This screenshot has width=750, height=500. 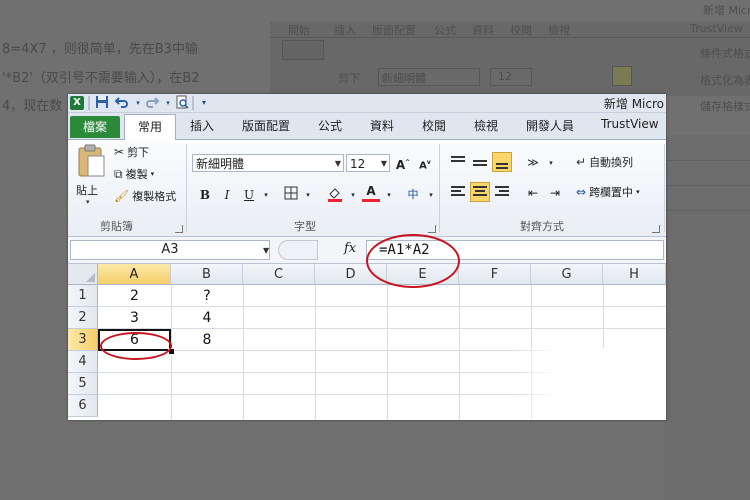 What do you see at coordinates (521, 30) in the screenshot?
I see `background-tab: 校閱` at bounding box center [521, 30].